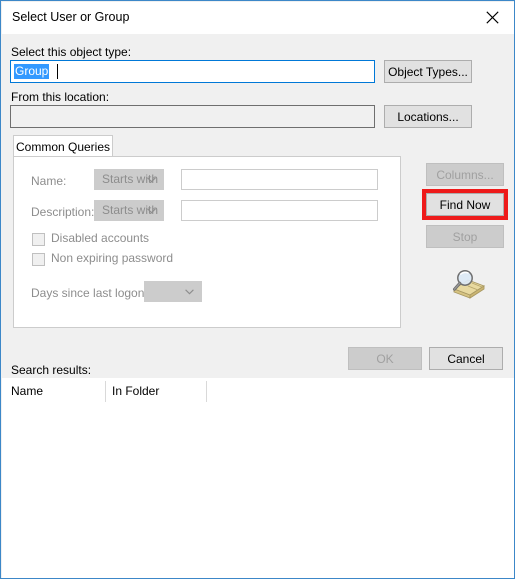 The height and width of the screenshot is (579, 515). Describe the element at coordinates (100, 238) in the screenshot. I see `disabled-accounts-label: Disabled accounts` at that location.